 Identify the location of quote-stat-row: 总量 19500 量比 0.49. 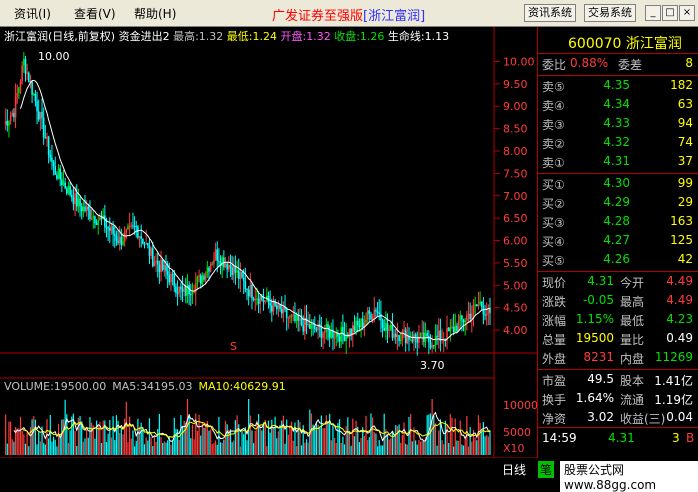
(617, 339).